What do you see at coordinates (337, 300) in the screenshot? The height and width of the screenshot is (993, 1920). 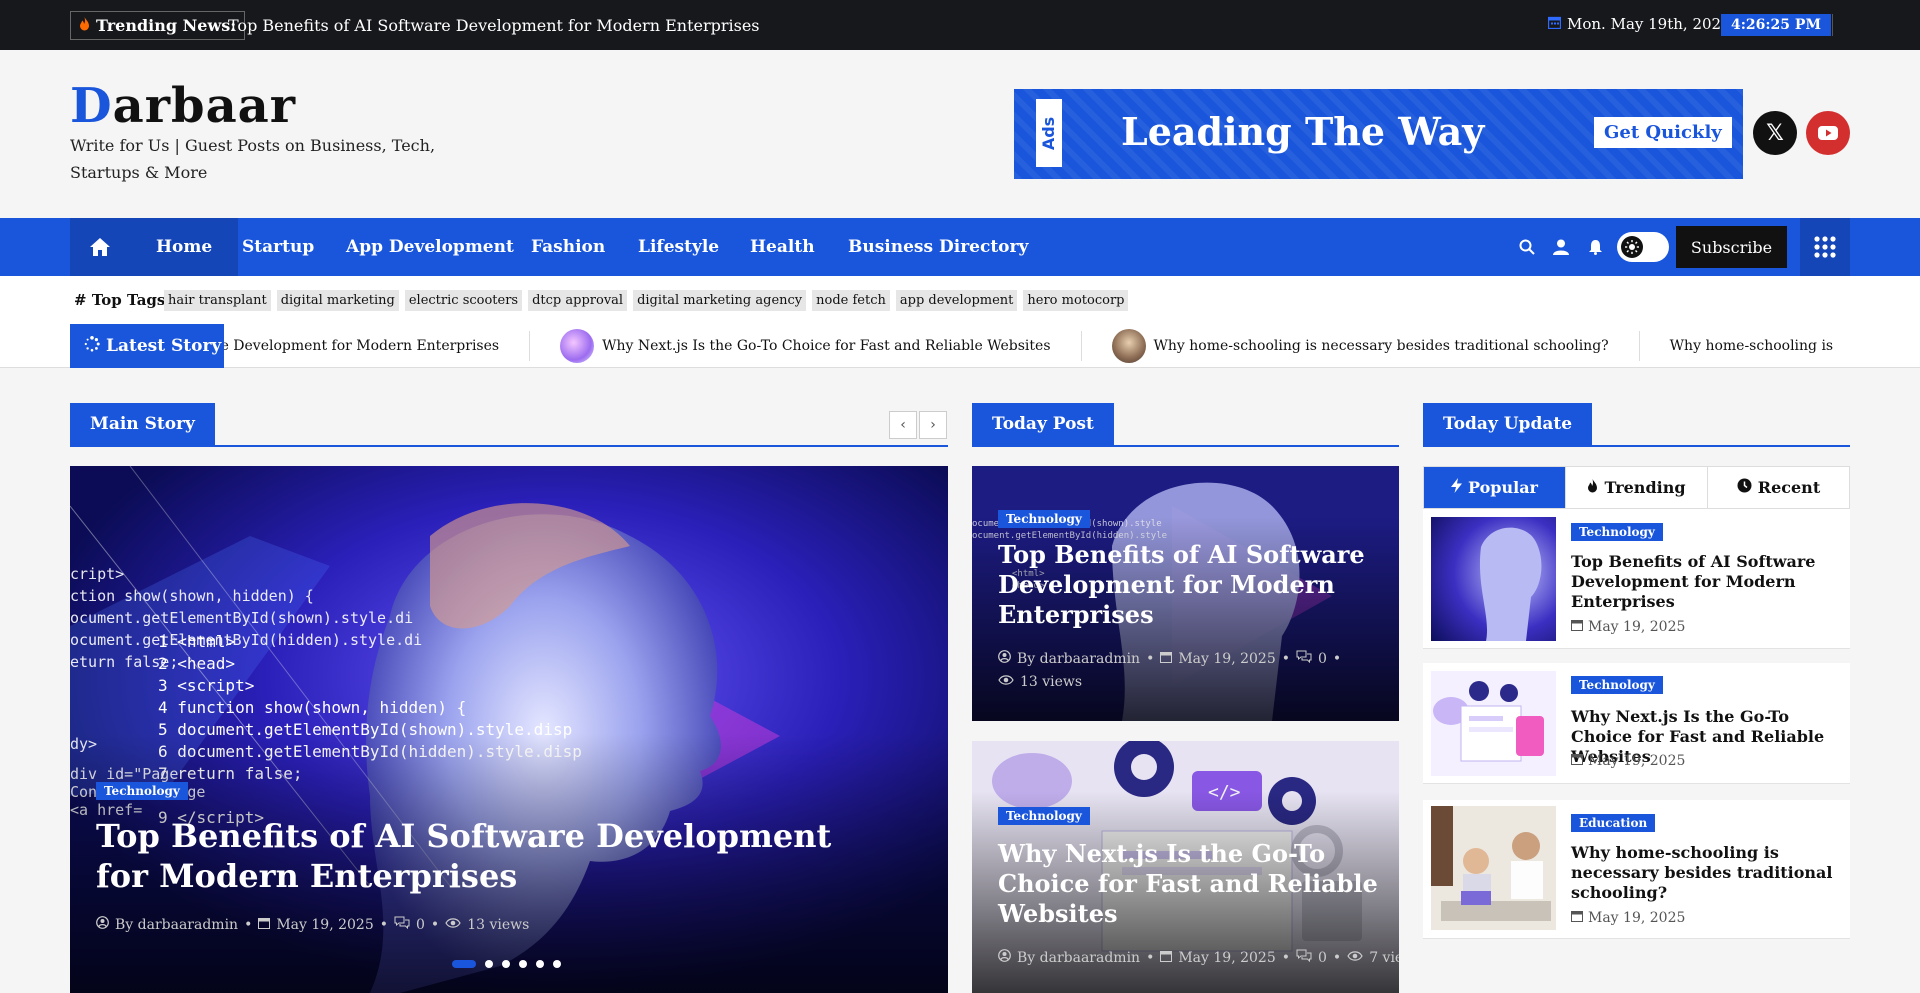 I see `tag-link: digital marketing` at bounding box center [337, 300].